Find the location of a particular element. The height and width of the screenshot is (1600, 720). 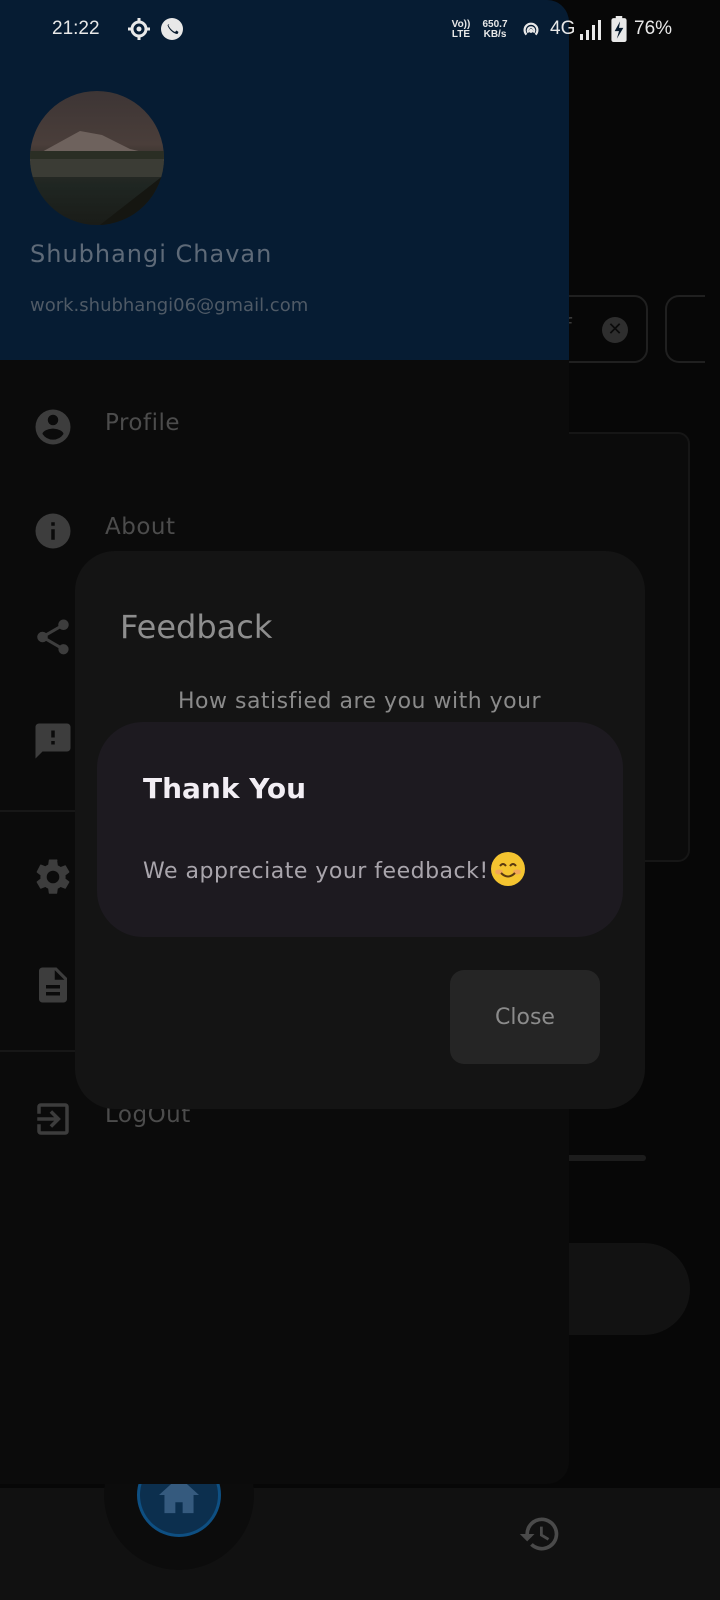

account-circle-icon is located at coordinates (53, 427).